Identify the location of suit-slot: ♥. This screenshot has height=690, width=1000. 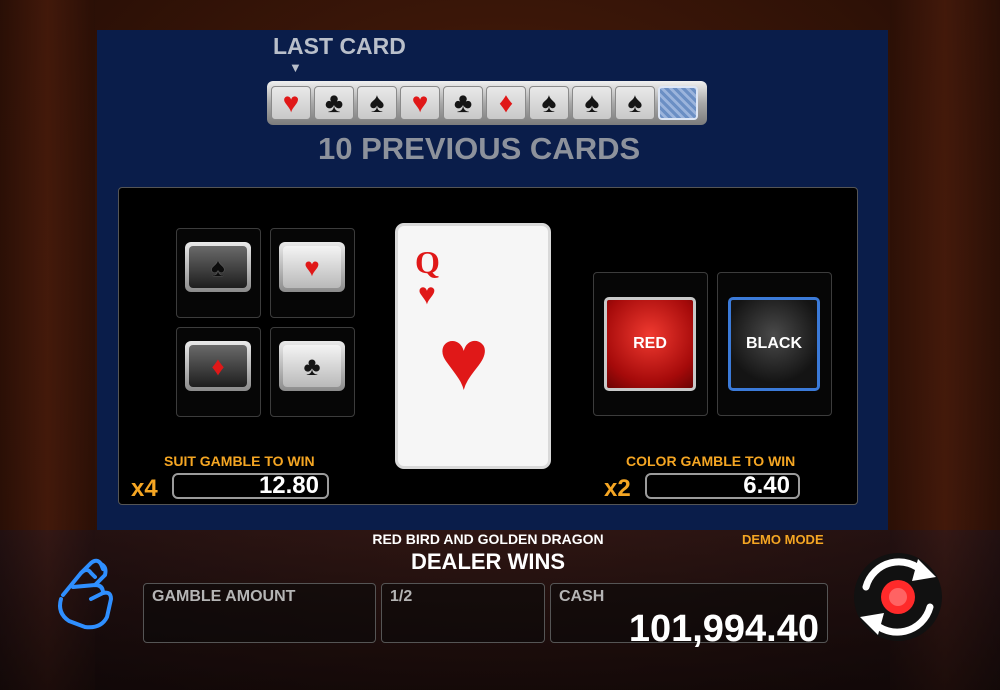
(312, 273).